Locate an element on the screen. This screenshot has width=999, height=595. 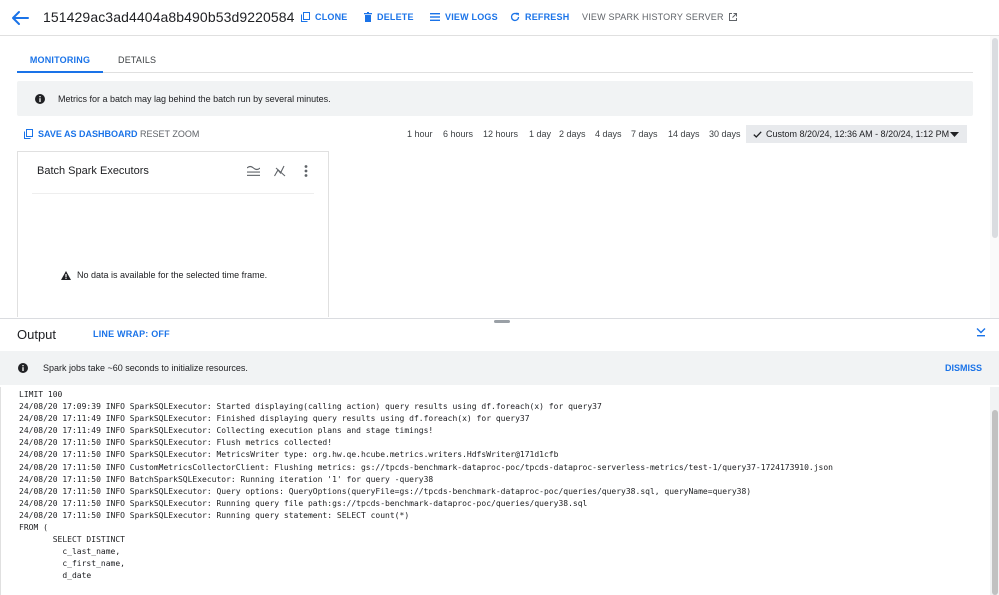
view-spark-history-link: VIEW SPARK HISTORY SERVER is located at coordinates (659, 17).